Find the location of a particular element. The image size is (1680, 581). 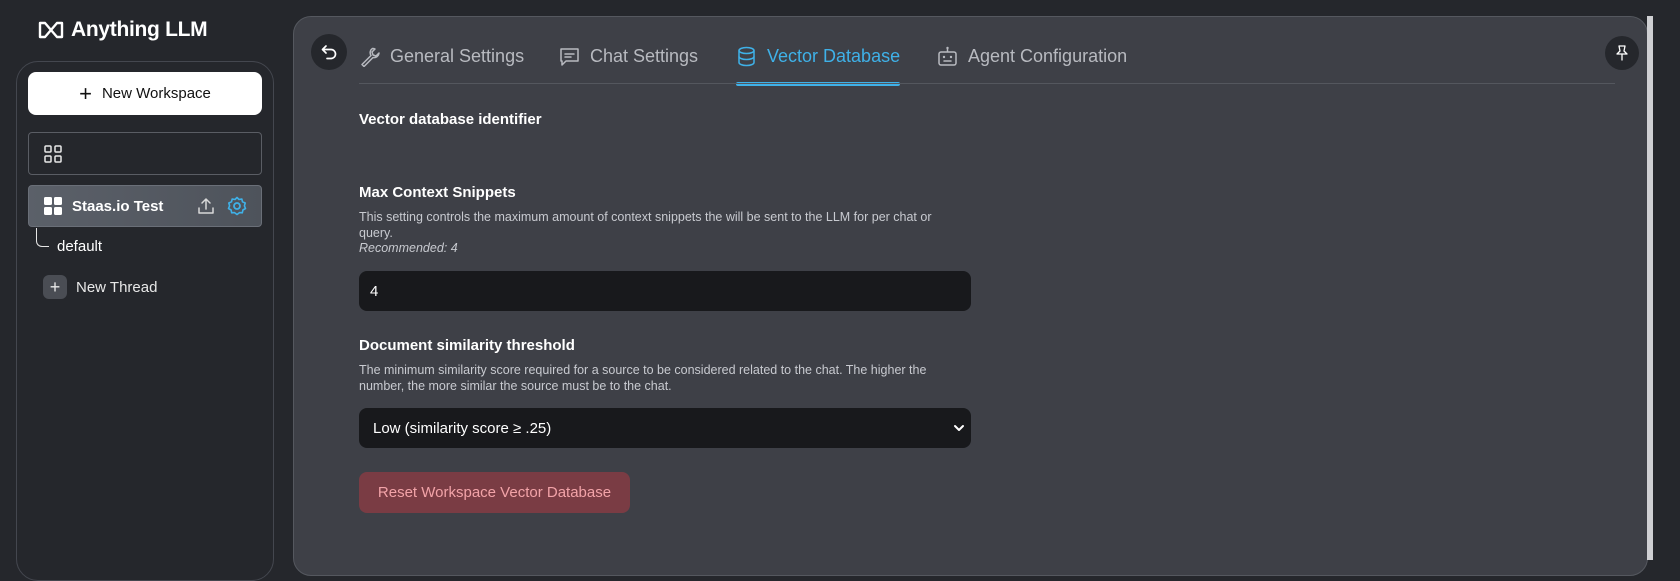

gear-icon is located at coordinates (237, 206).